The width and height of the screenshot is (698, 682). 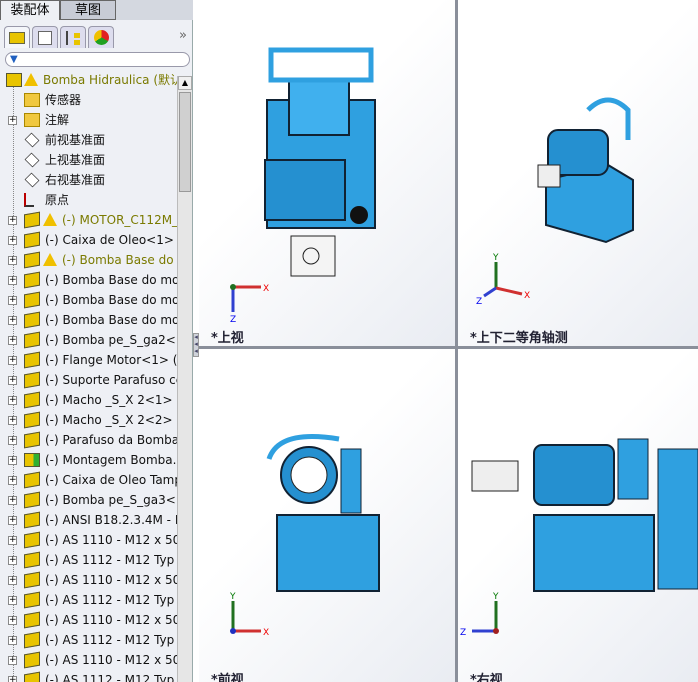 What do you see at coordinates (88, 500) in the screenshot?
I see `tree-item: + (-) Bomba pe_S_ga3<1` at bounding box center [88, 500].